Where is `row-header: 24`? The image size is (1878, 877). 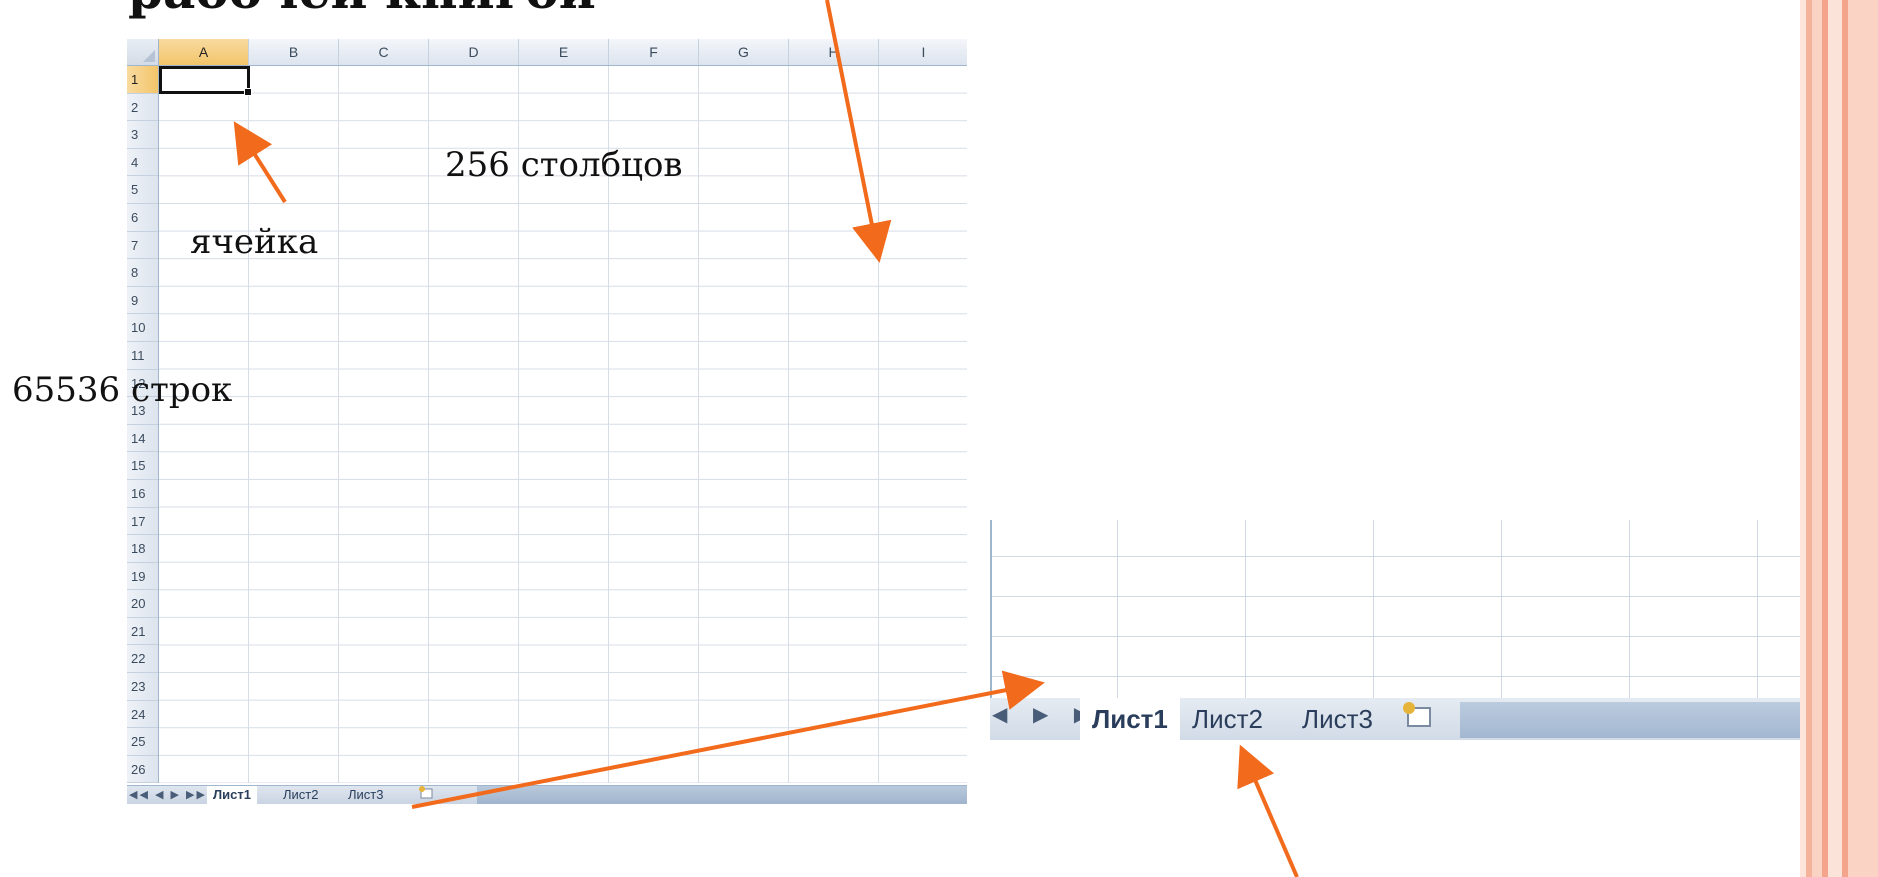
row-header: 24 is located at coordinates (142, 715).